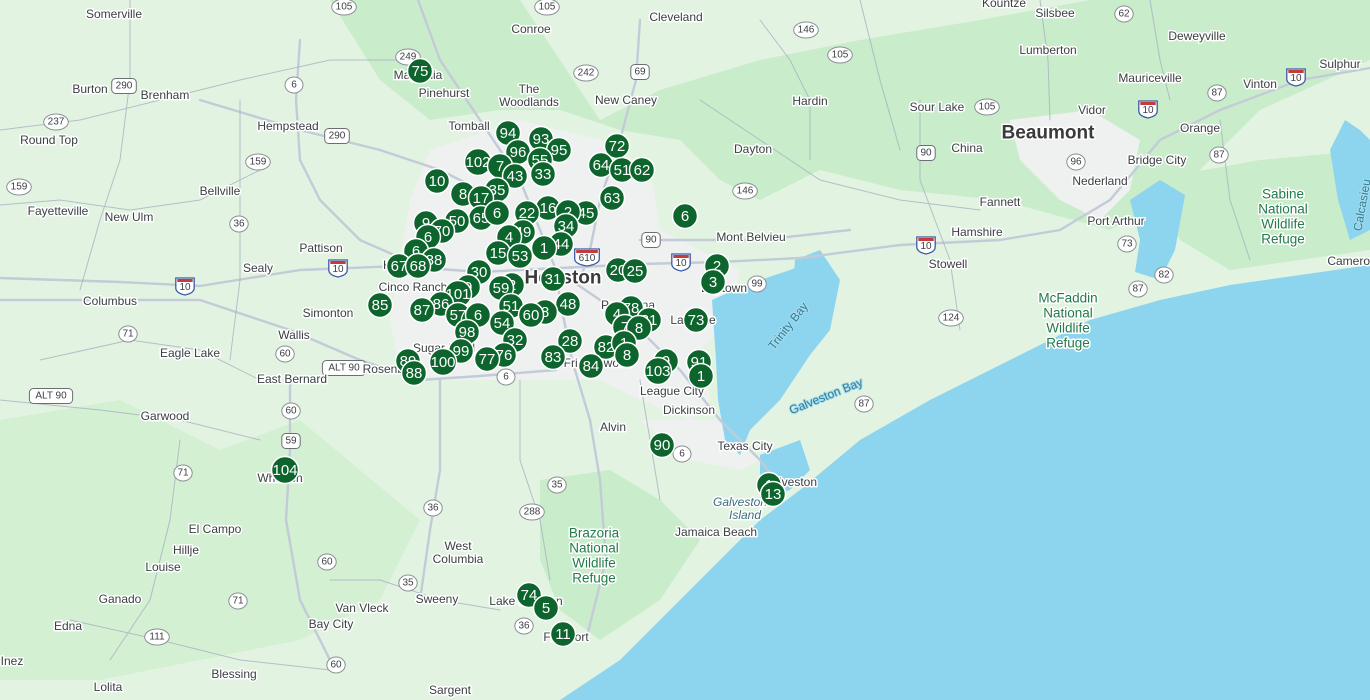 This screenshot has width=1370, height=700. Describe the element at coordinates (750, 237) in the screenshot. I see `place-label: Mont Belvieu` at that location.